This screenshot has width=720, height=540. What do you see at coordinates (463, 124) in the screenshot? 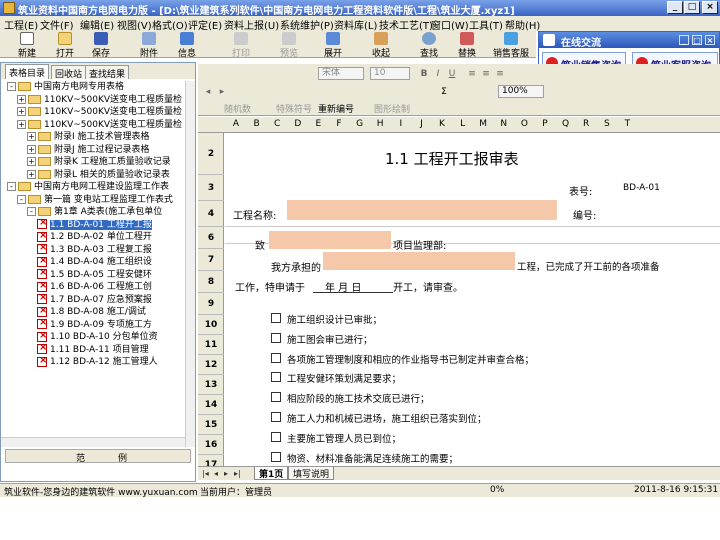
I see `column-header-cell: L` at bounding box center [463, 124].